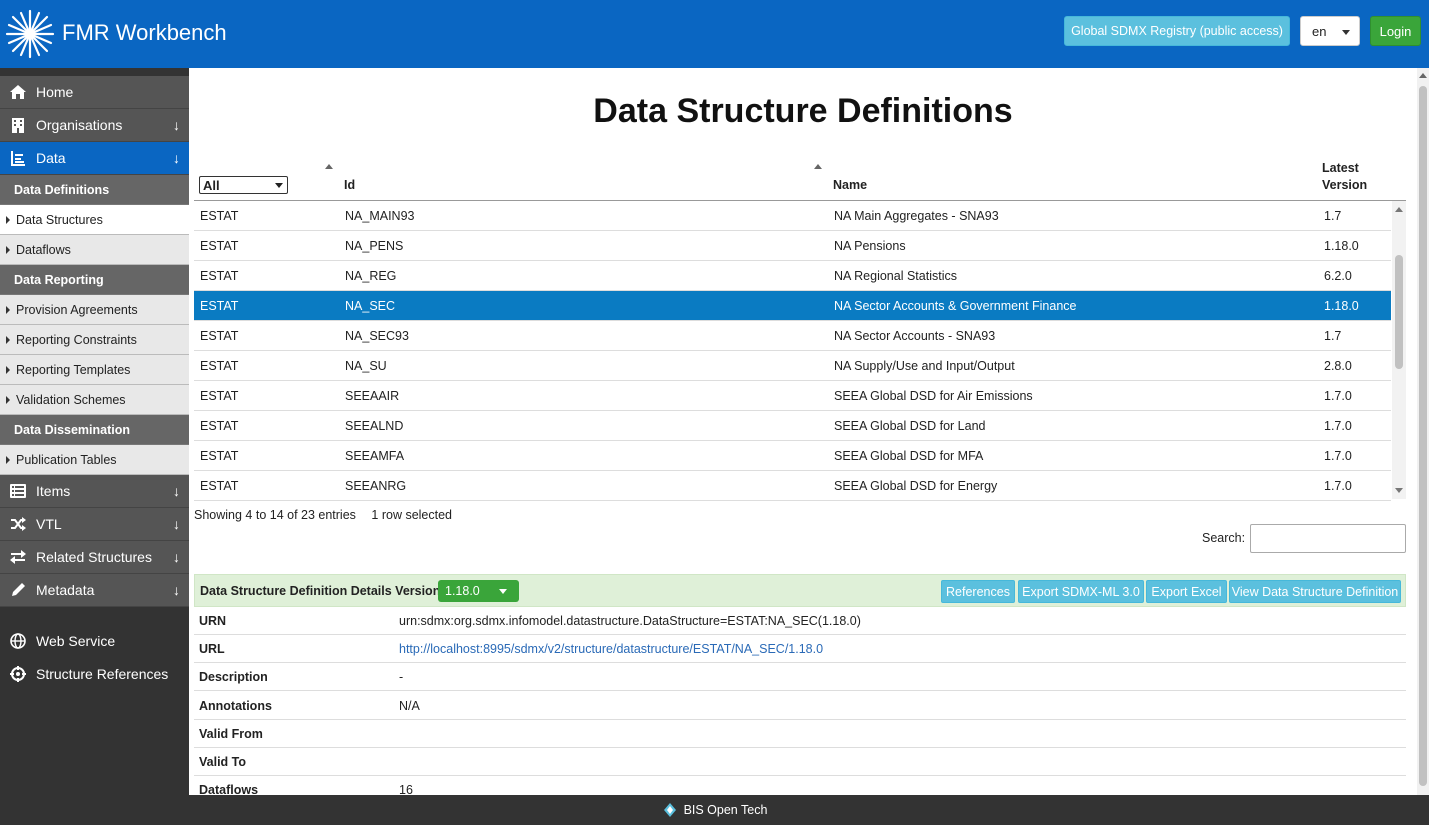 Image resolution: width=1429 pixels, height=825 pixels. I want to click on section-data-dissemination: Data Dissemination, so click(94, 430).